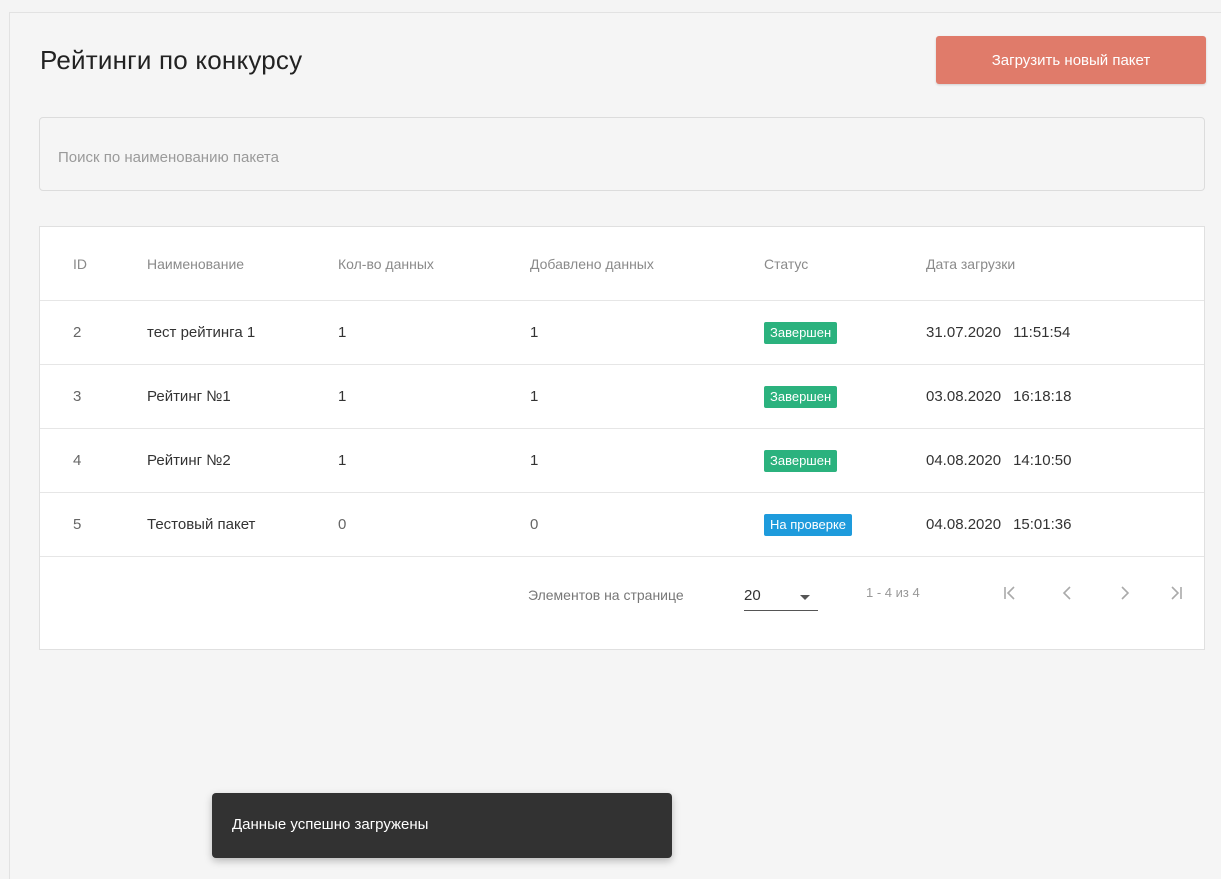 The image size is (1221, 879). I want to click on page-range: 1 - 4 из 4, so click(893, 592).